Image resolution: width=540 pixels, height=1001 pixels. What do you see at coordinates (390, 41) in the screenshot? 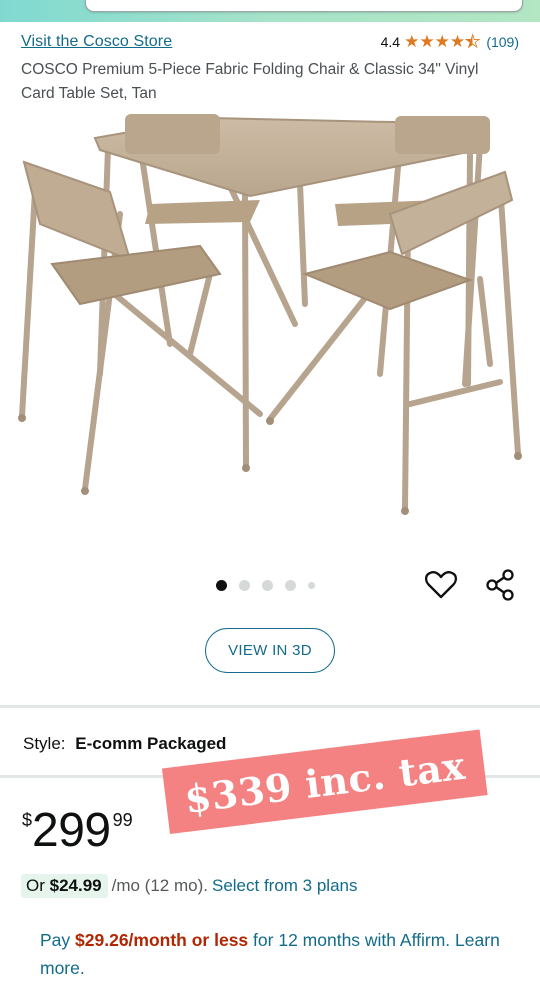
I see `rating-value: 4.4` at bounding box center [390, 41].